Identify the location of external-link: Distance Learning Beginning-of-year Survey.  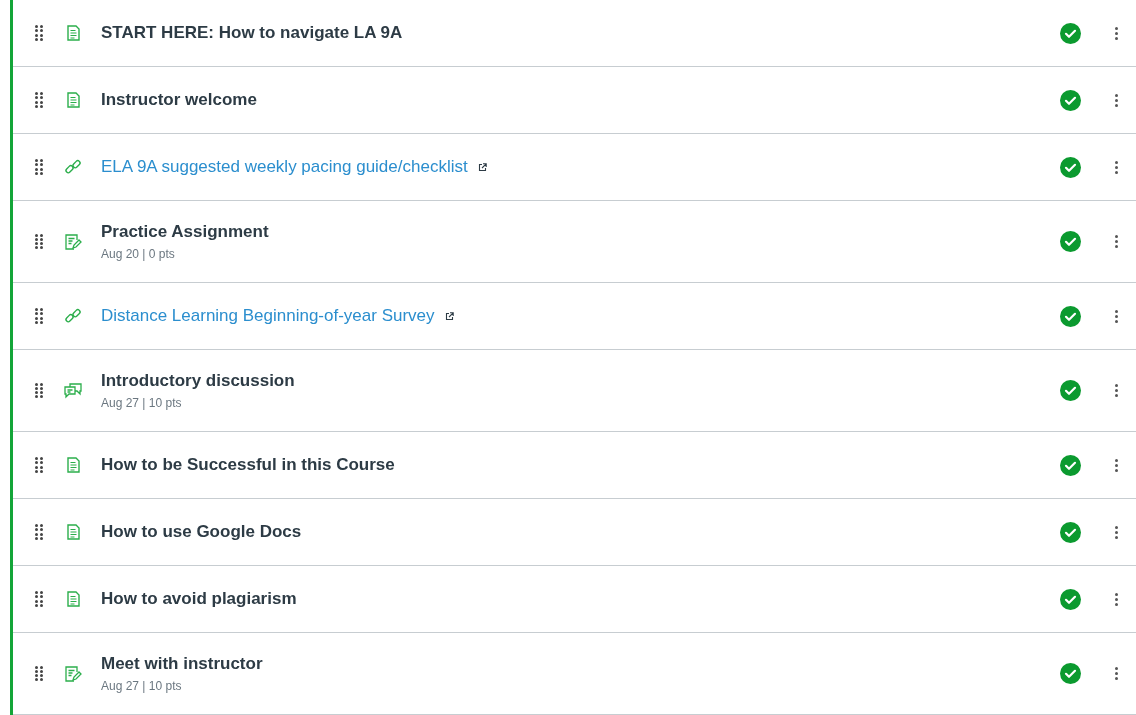
(277, 316).